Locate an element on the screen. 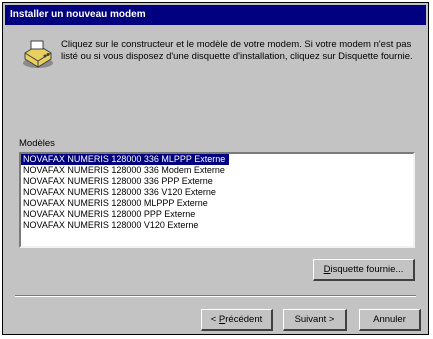  back-button: < Précédent is located at coordinates (237, 320).